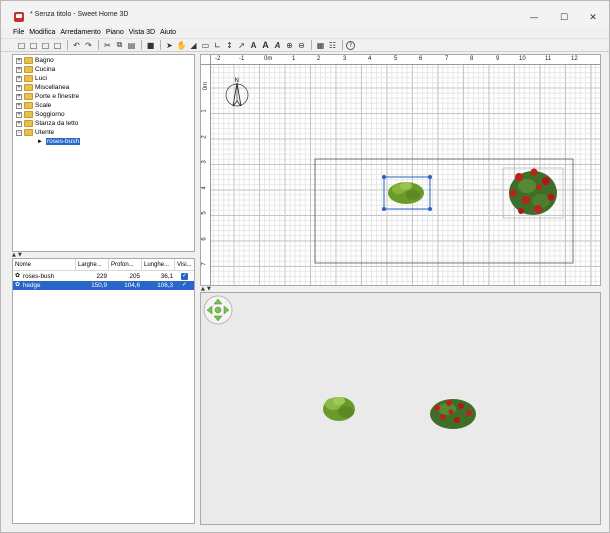 This screenshot has height=533, width=610. Describe the element at coordinates (305, 14) in the screenshot. I see `title-bar: * Senza titolo - Sweet Home 3D — ☐ ✕` at that location.